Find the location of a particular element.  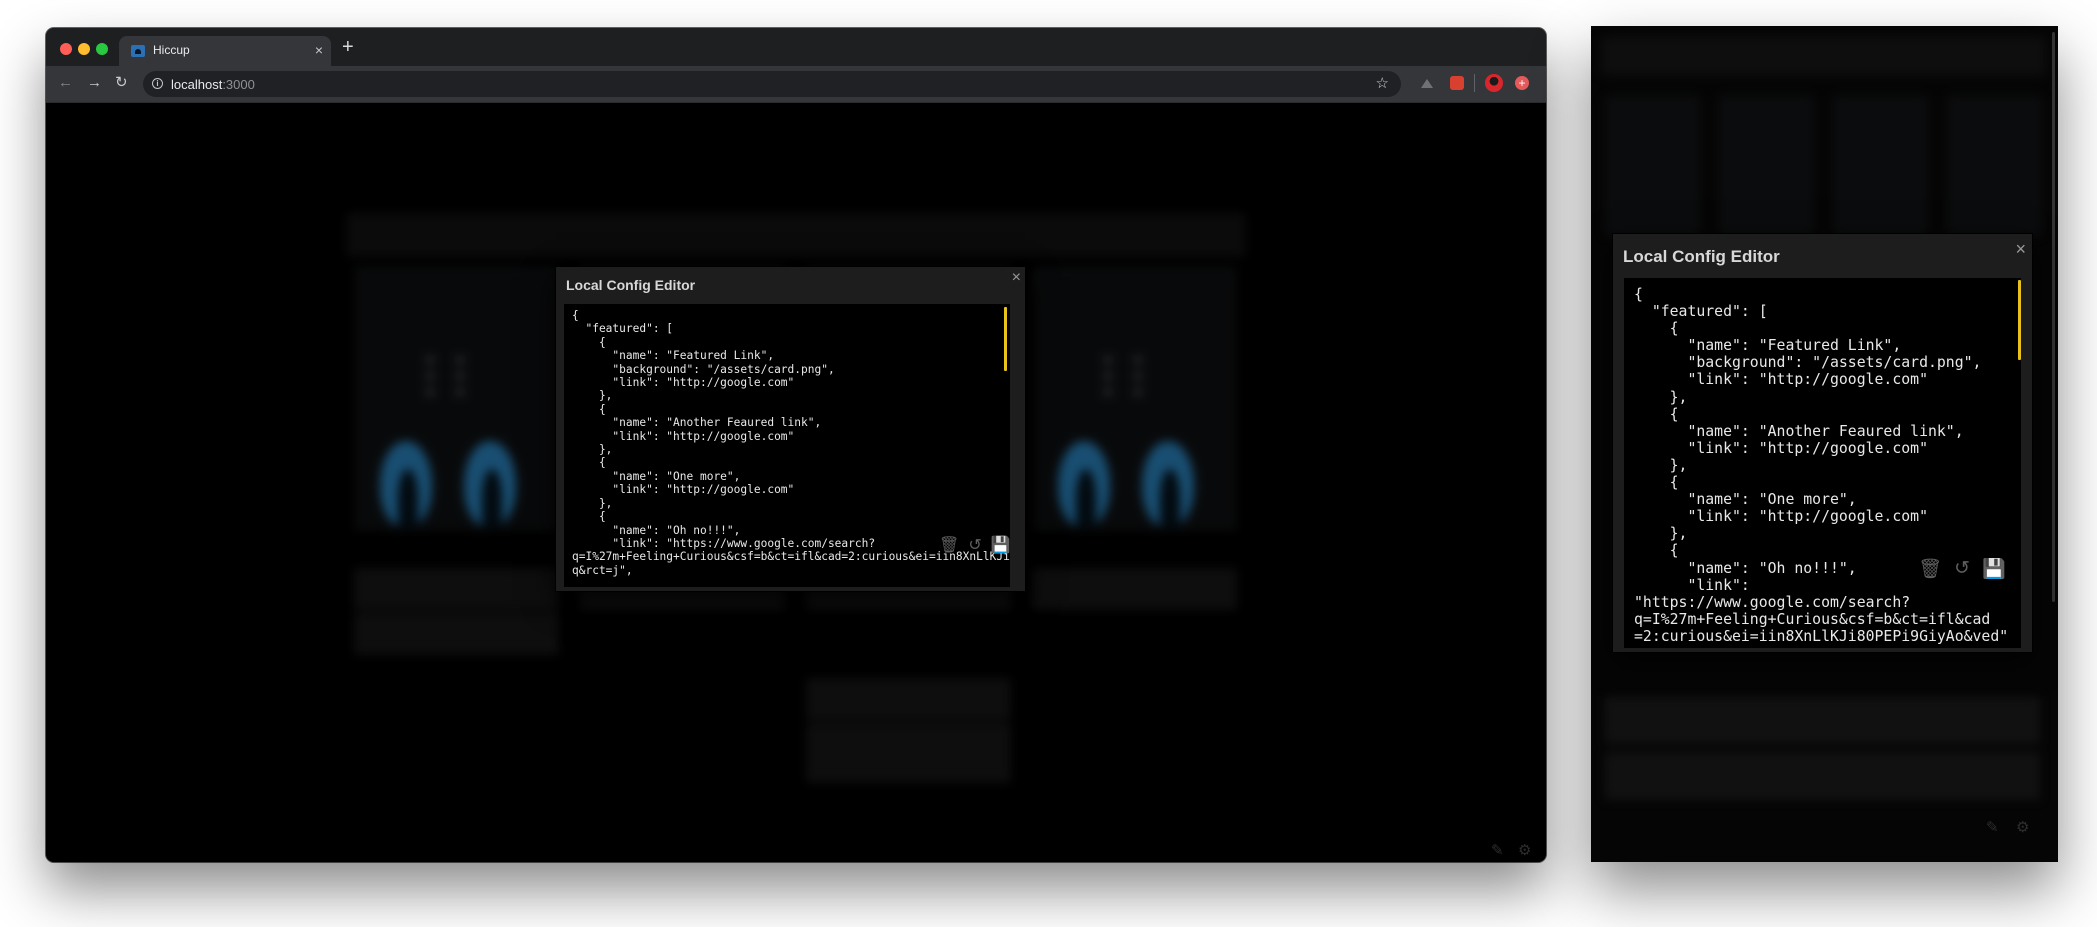

browser-toolbar: ← → ↻ i localhost:3000 ☆ + is located at coordinates (796, 84).